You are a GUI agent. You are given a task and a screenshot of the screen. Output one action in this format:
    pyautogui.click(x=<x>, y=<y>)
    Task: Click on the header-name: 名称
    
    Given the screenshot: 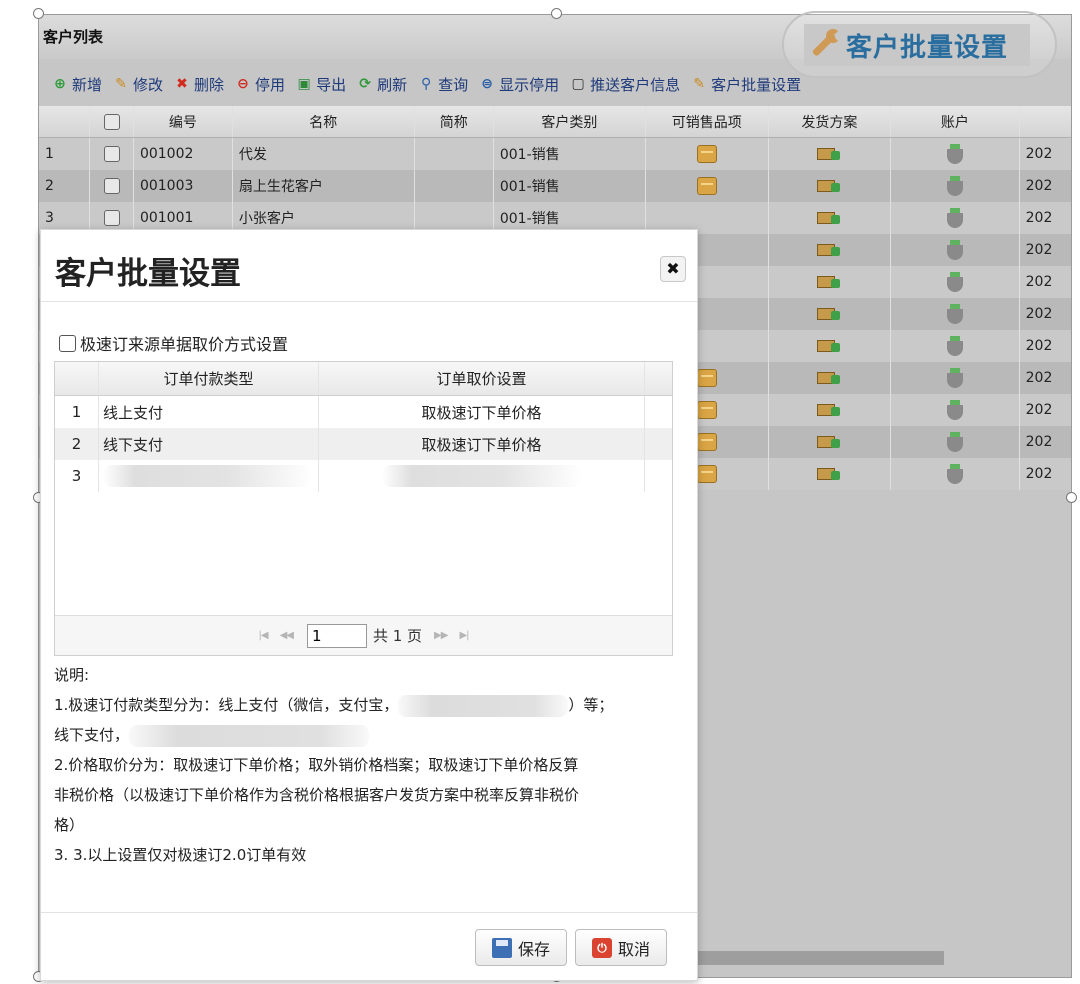 What is the action you would take?
    pyautogui.click(x=324, y=121)
    